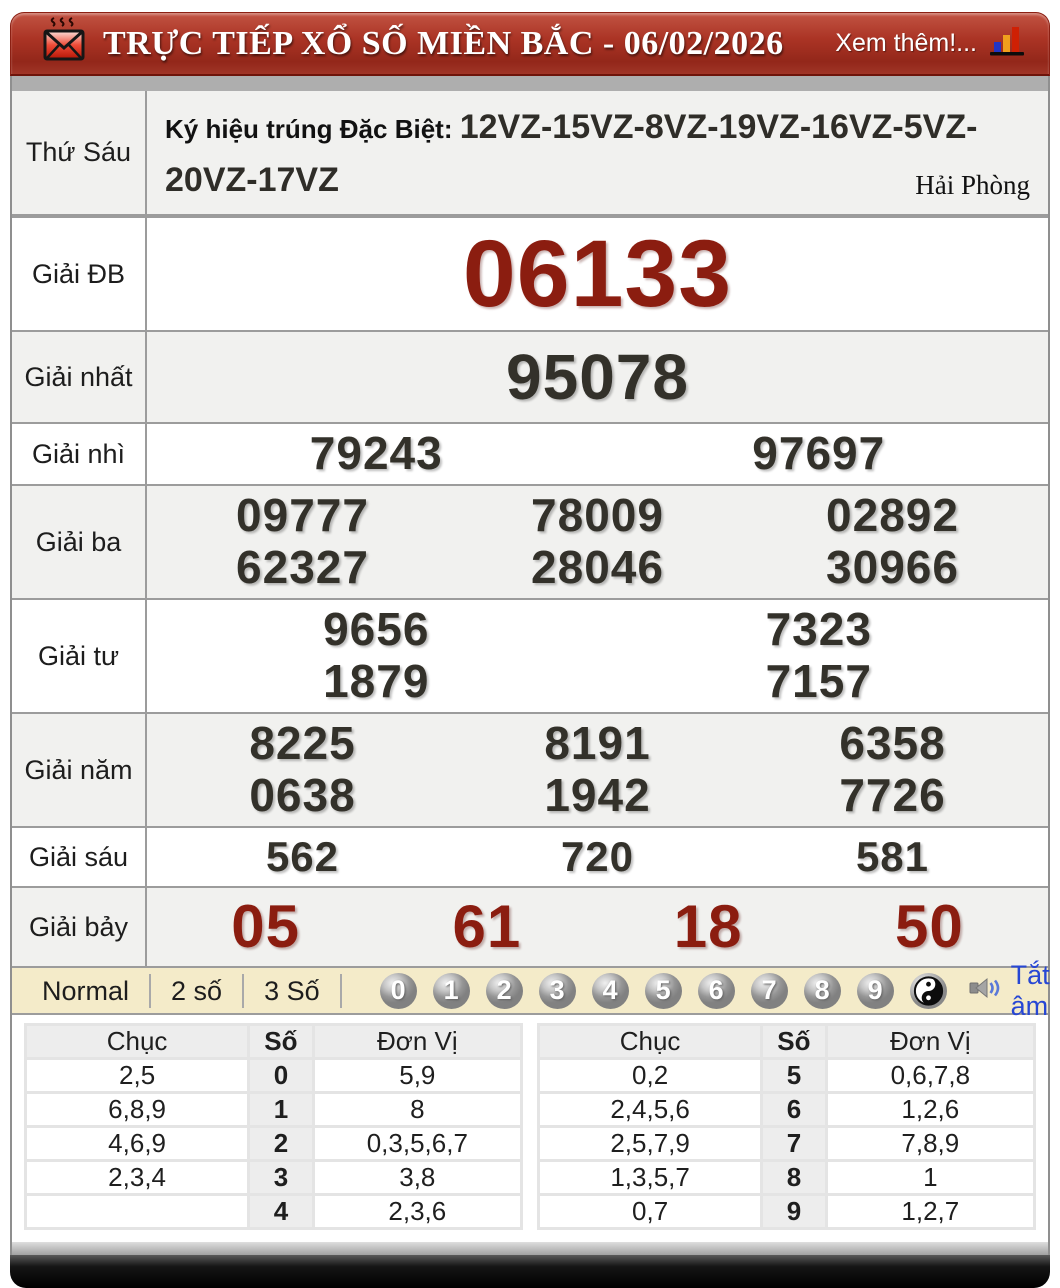 This screenshot has height=1288, width=1060. Describe the element at coordinates (708, 927) in the screenshot. I see `prize-number: 18` at that location.